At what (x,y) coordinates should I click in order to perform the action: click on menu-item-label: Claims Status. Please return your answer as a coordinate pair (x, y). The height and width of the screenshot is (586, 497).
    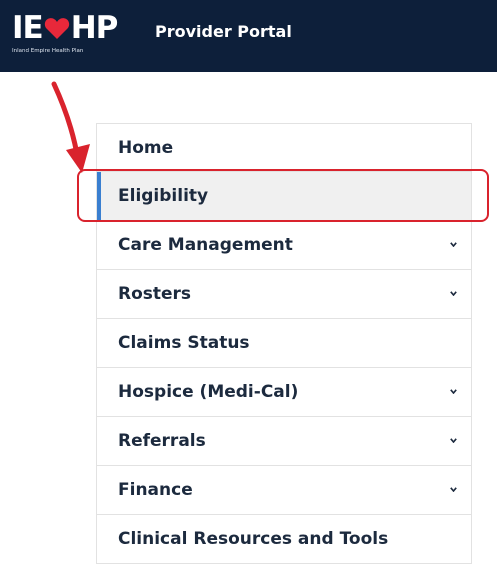
    Looking at the image, I should click on (184, 343).